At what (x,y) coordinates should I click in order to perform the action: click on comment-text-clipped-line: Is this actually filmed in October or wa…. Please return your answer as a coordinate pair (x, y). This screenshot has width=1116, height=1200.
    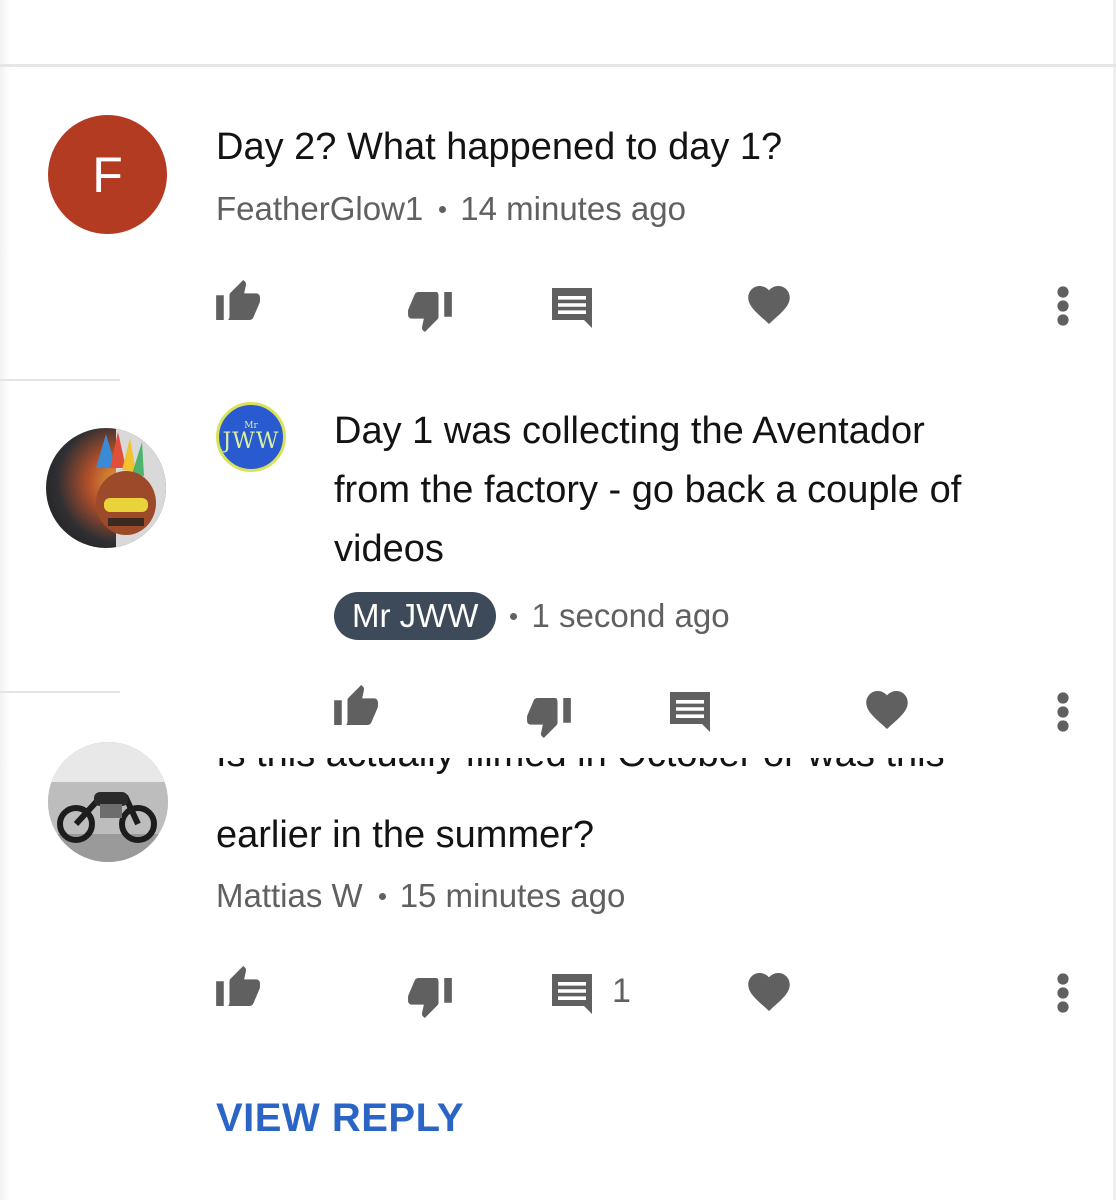
    Looking at the image, I should click on (621, 776).